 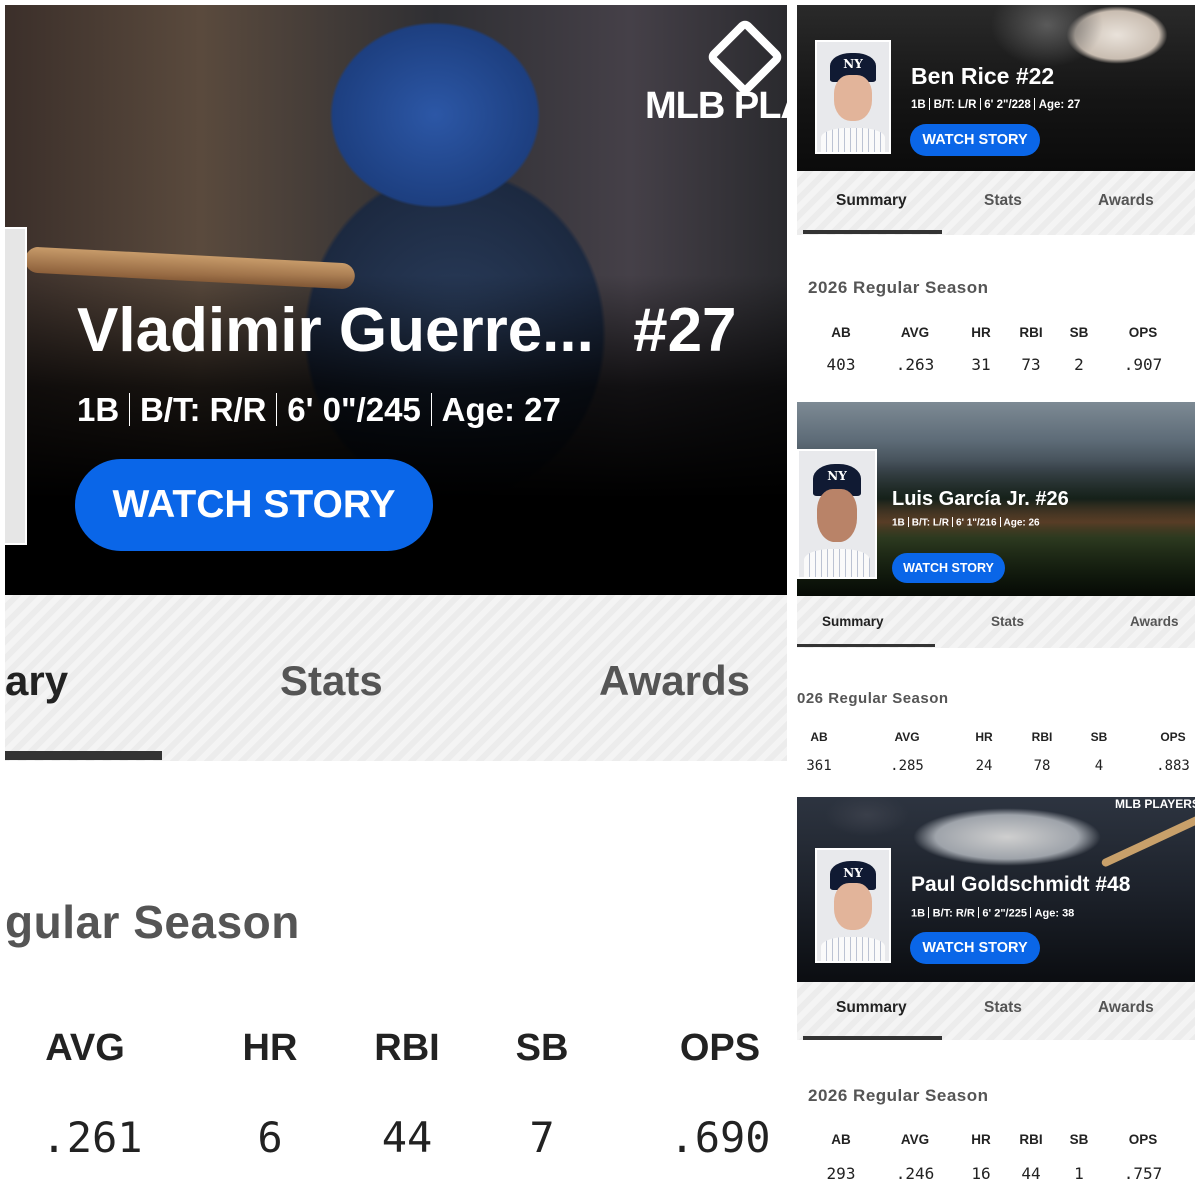 I want to click on meta-height-weight: 6' 0"/245, so click(x=354, y=409).